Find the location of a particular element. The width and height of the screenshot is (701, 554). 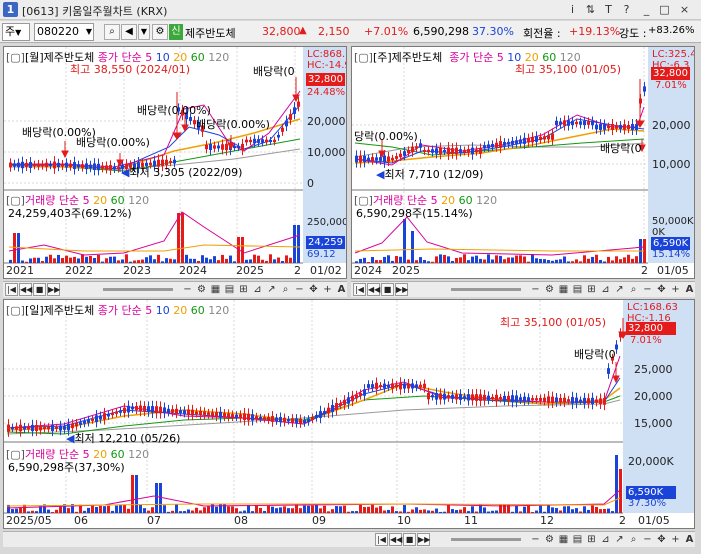

maximize-icon: □ is located at coordinates (664, 9).